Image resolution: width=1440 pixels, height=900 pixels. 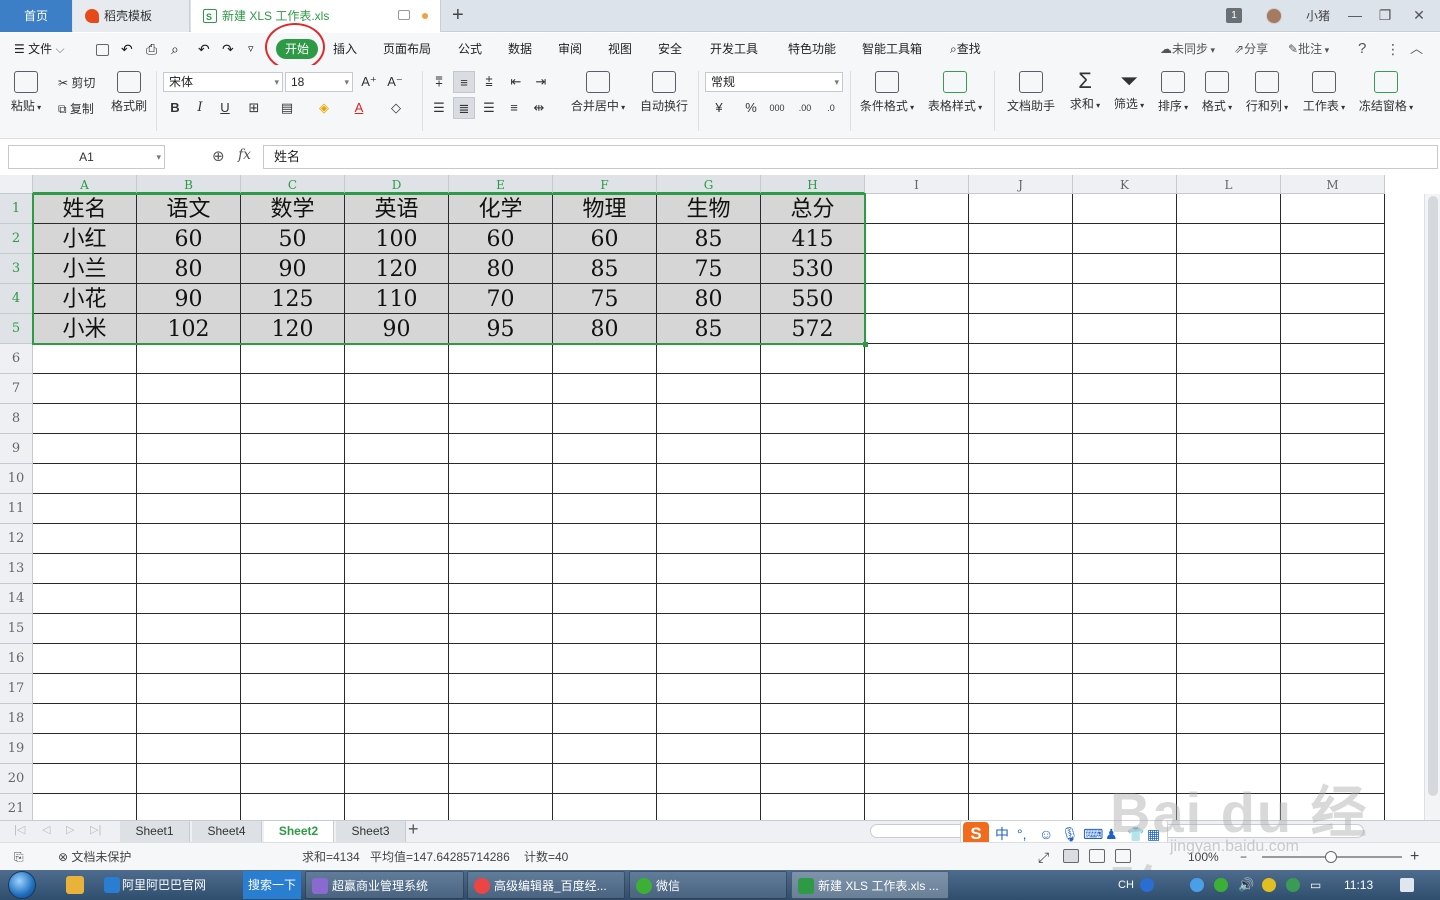 What do you see at coordinates (371, 831) in the screenshot?
I see `sheet-tab-3: Sheet3` at bounding box center [371, 831].